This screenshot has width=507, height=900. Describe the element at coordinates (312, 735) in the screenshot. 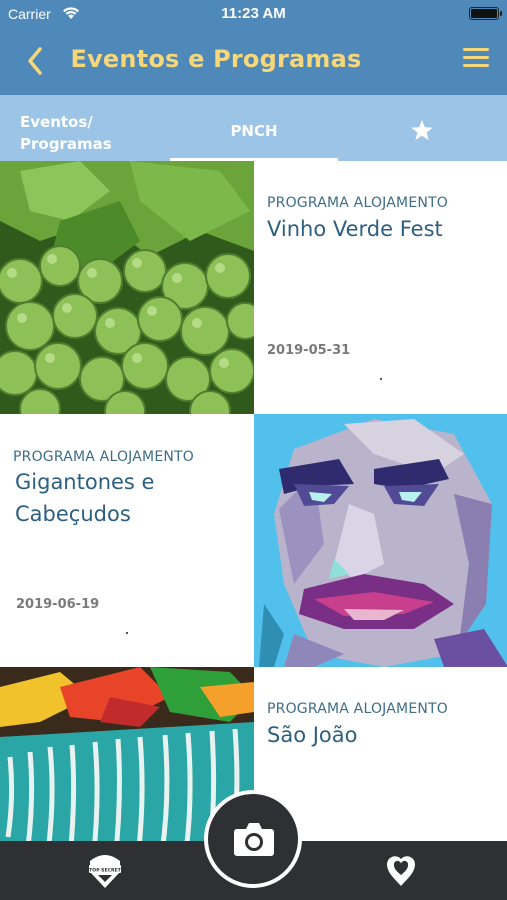

I see `event-title: São João` at that location.